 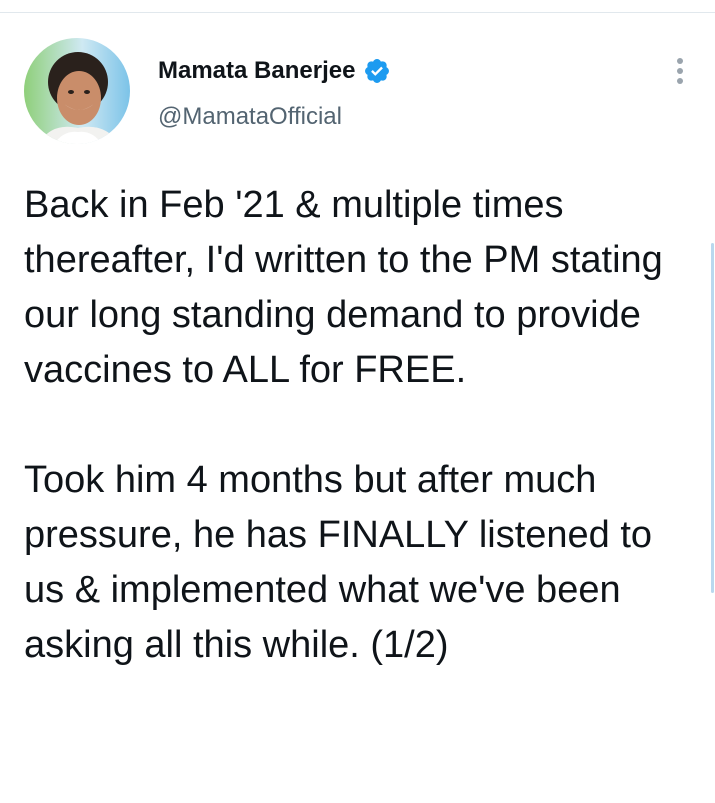 What do you see at coordinates (256, 71) in the screenshot?
I see `author-display-name: Mamata Banerjee` at bounding box center [256, 71].